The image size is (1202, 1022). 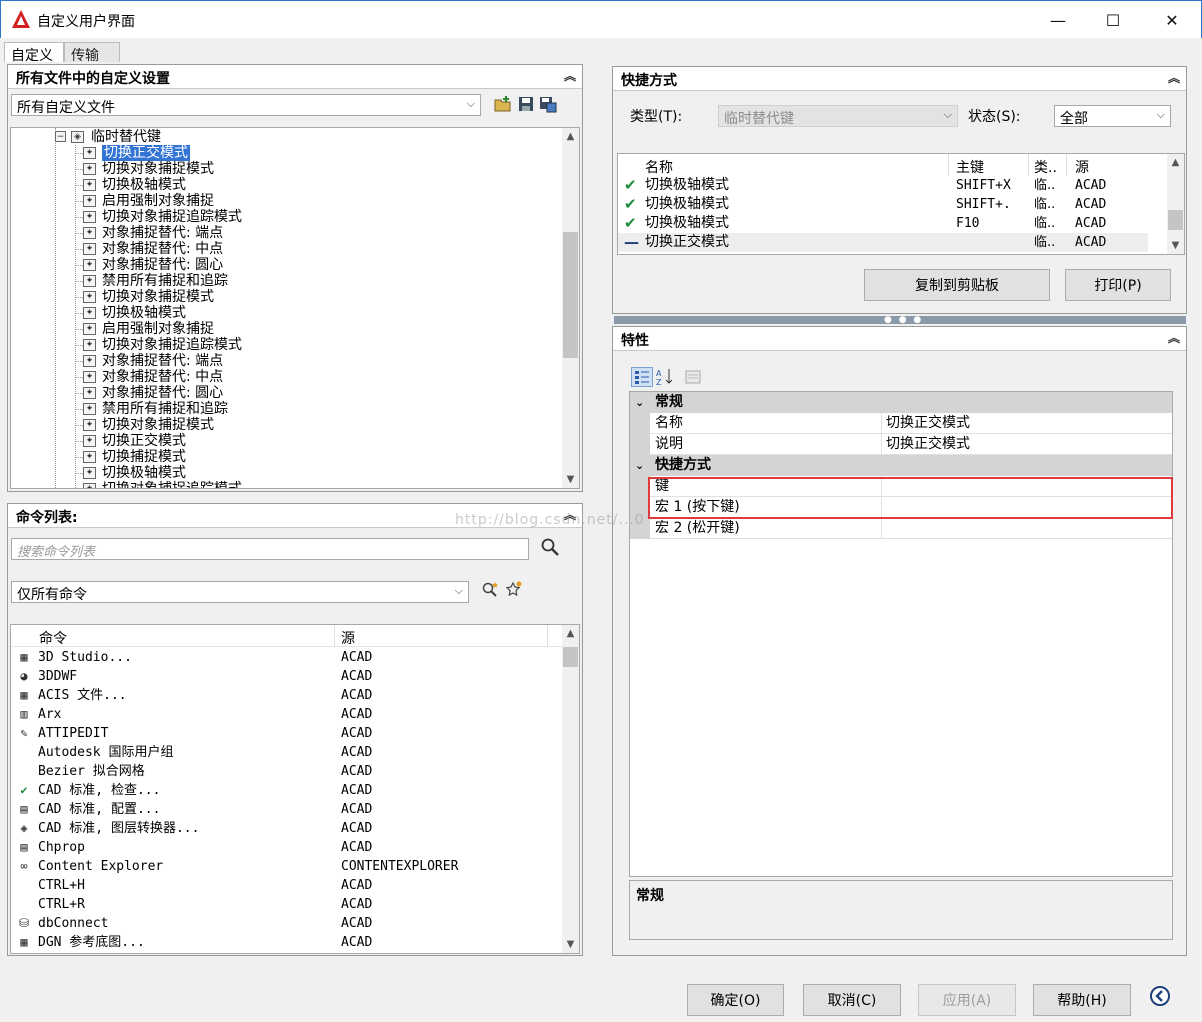 What do you see at coordinates (1045, 204) in the screenshot?
I see `shortcut-type: 临..` at bounding box center [1045, 204].